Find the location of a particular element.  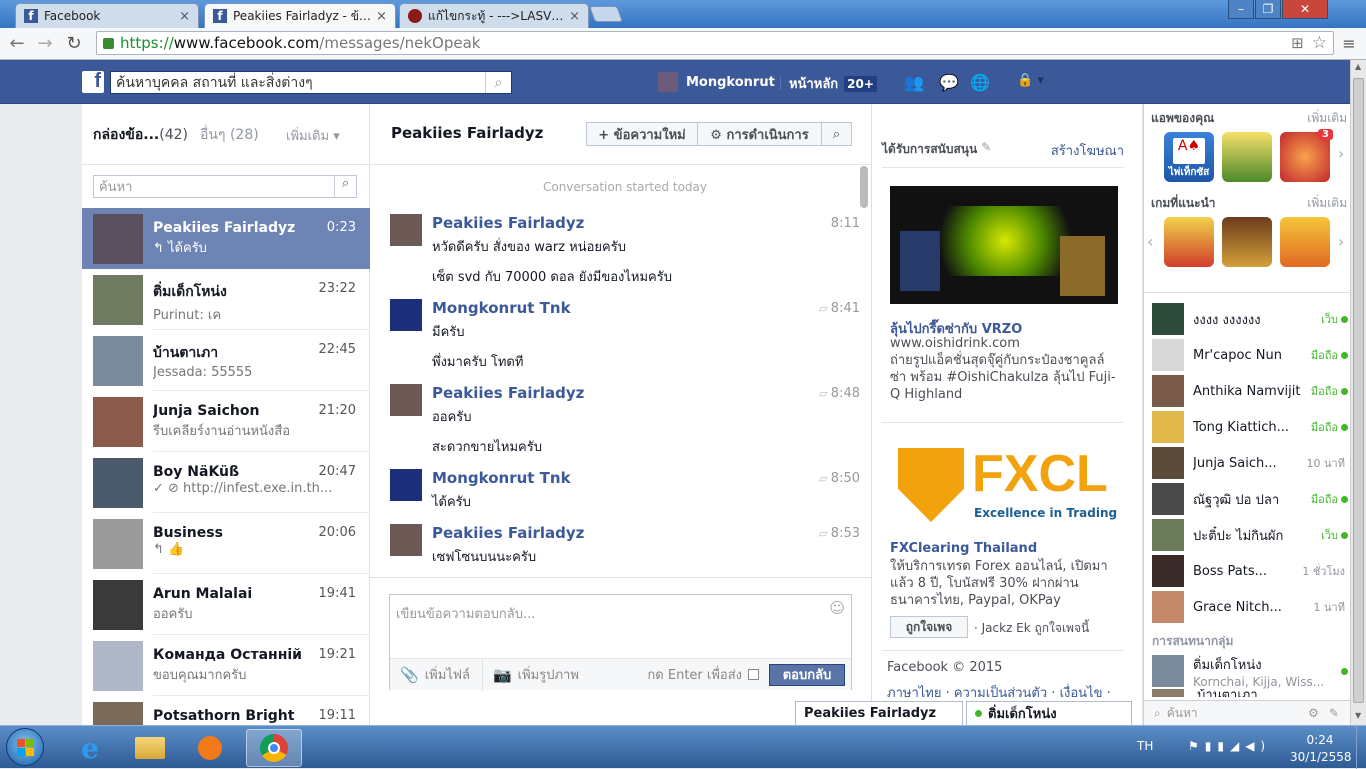

tab-inbox: กล่องข้อ...(42) is located at coordinates (140, 135).